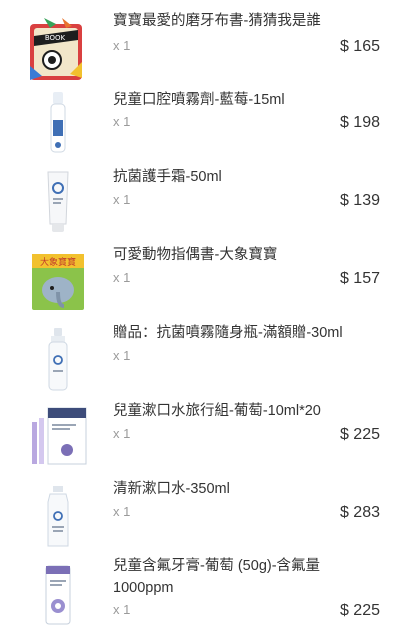  Describe the element at coordinates (228, 333) in the screenshot. I see `item-name: 贈品：抗菌噴霧隨身瓶-滿額贈-30ml` at that location.